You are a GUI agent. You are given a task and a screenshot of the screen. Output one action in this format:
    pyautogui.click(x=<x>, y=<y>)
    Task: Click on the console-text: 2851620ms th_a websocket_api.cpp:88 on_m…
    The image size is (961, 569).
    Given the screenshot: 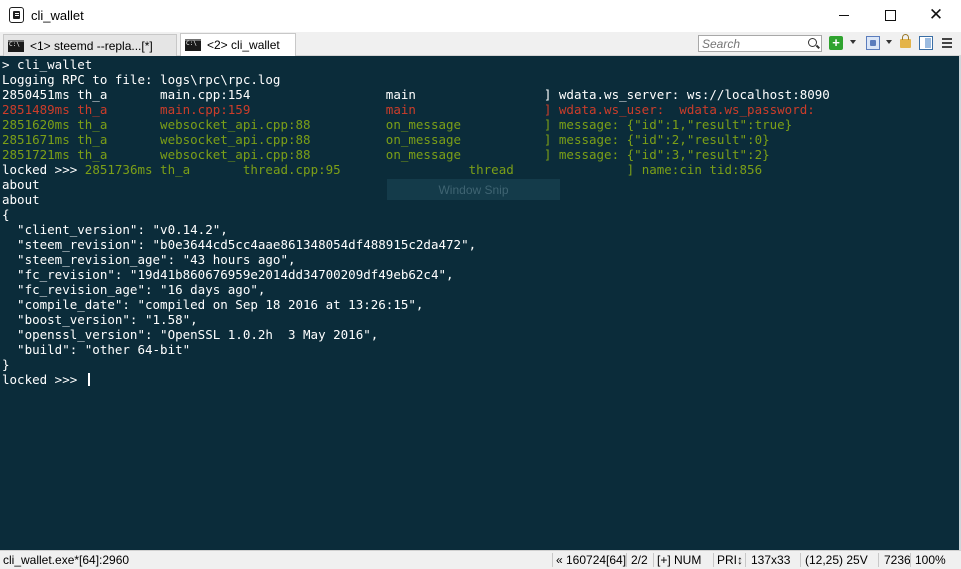 What is the action you would take?
    pyautogui.click(x=397, y=124)
    